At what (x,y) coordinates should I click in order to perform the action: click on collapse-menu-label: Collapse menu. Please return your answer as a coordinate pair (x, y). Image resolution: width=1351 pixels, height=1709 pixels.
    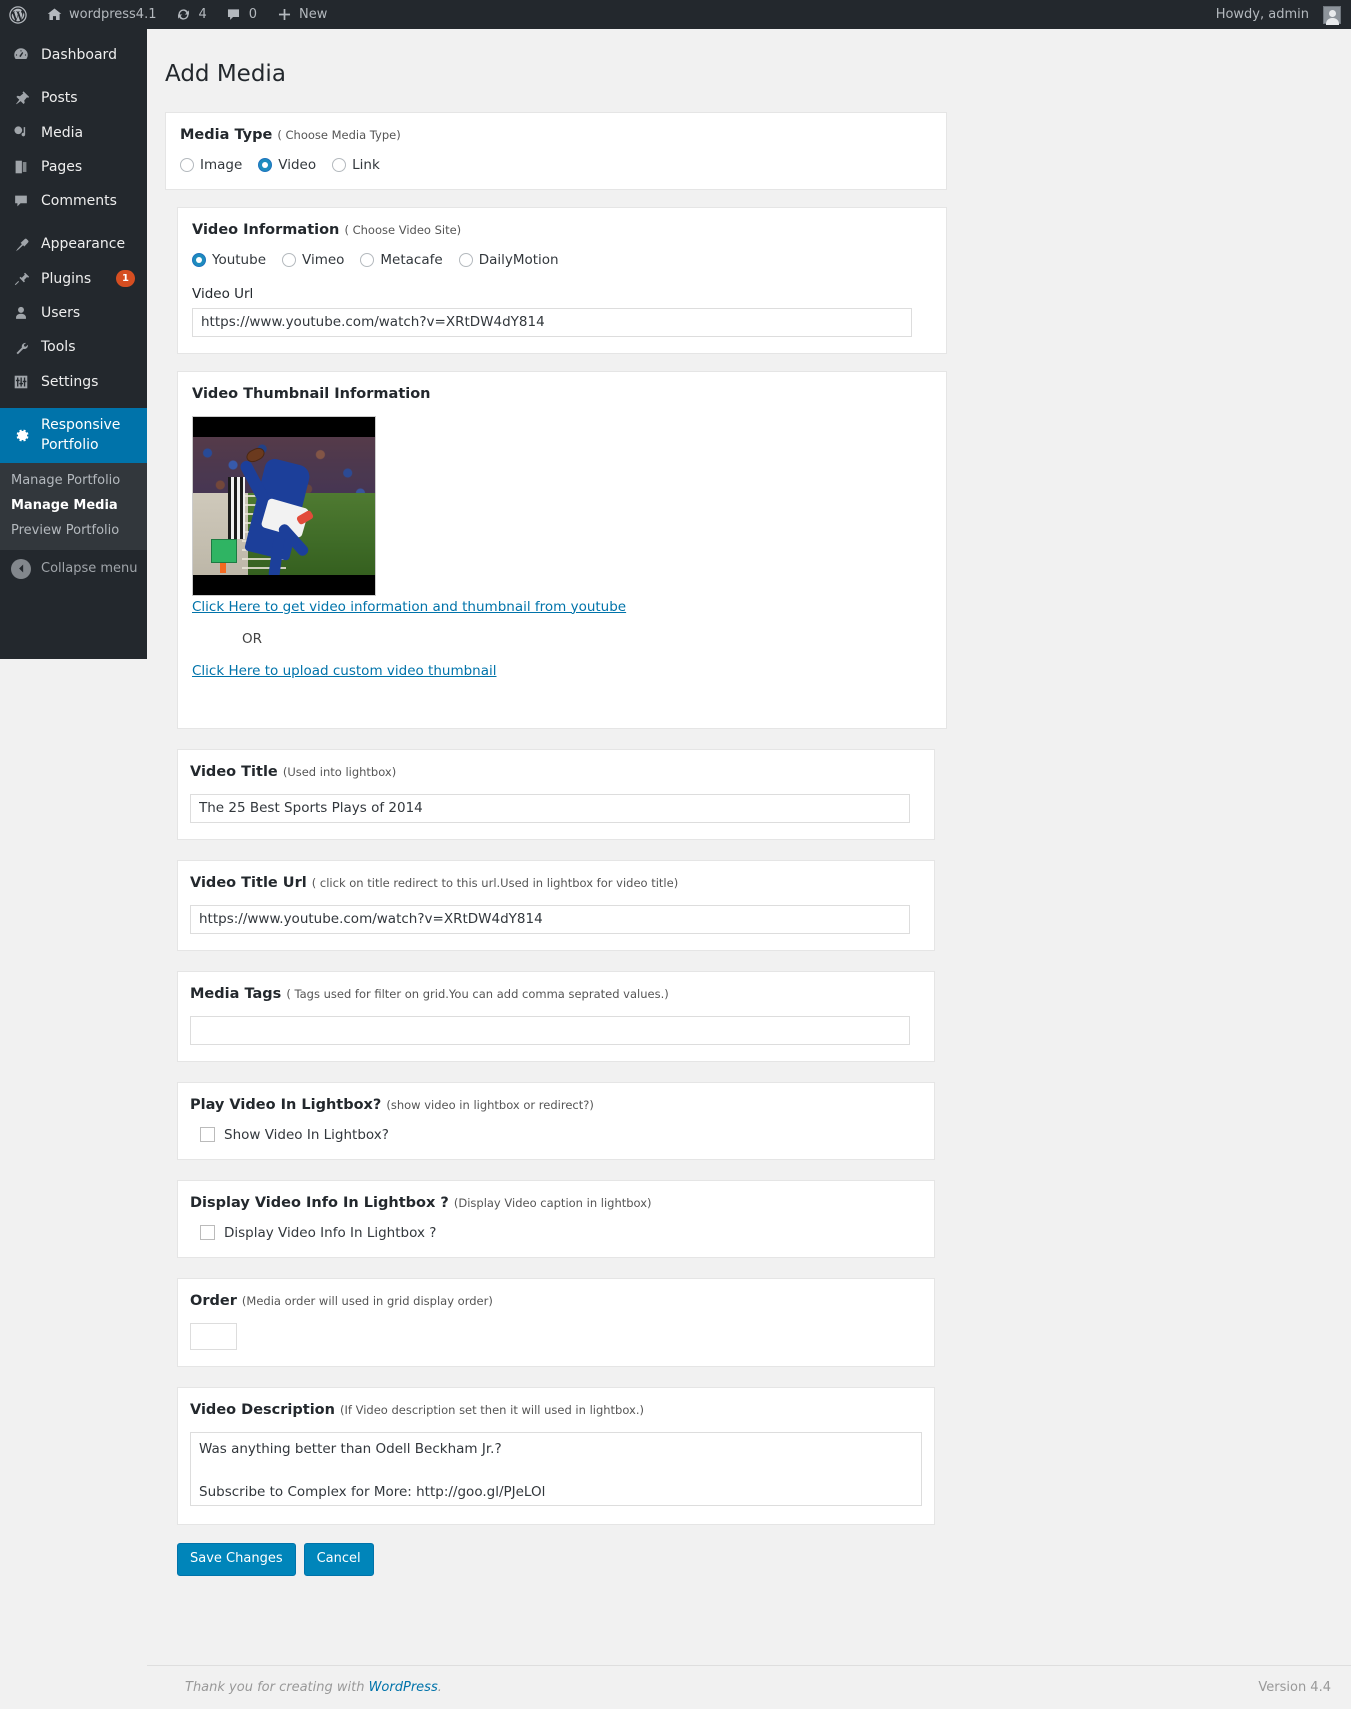
    Looking at the image, I should click on (89, 569).